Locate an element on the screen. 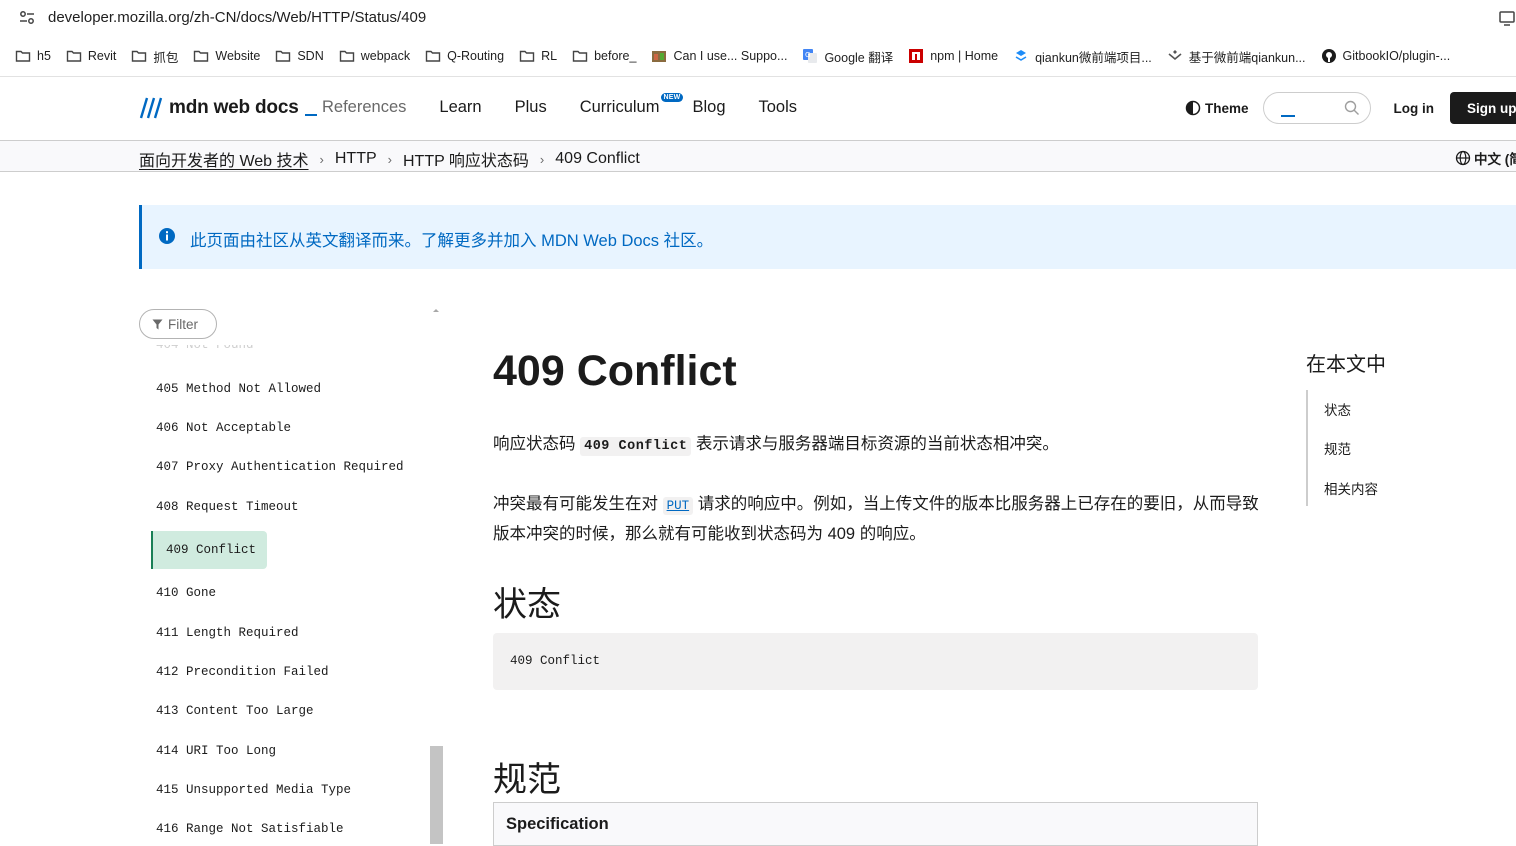 The image size is (1516, 846). bookmark-item: before_ is located at coordinates (604, 56).